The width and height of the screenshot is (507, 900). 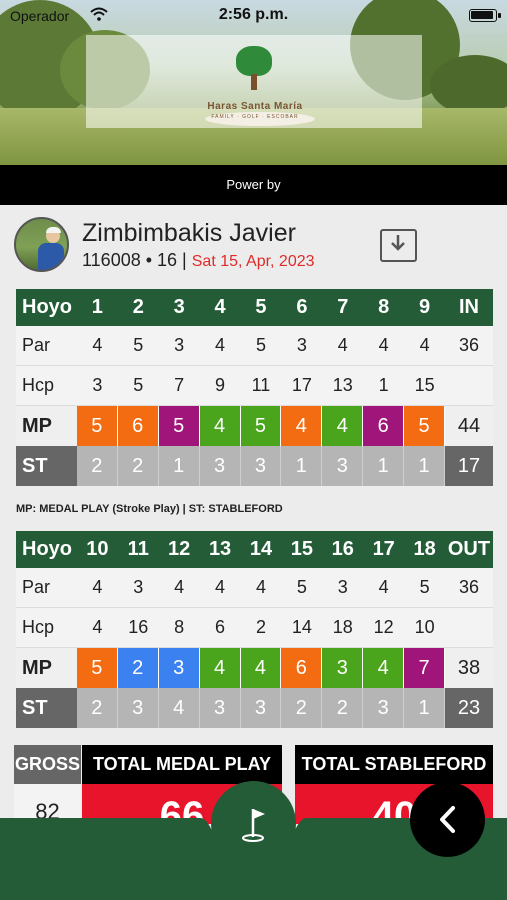 What do you see at coordinates (425, 307) in the screenshot?
I see `header-cell-hole-9: 9` at bounding box center [425, 307].